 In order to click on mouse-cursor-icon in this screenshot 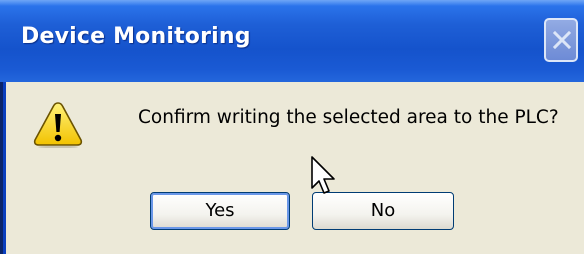, I will do `click(323, 175)`.